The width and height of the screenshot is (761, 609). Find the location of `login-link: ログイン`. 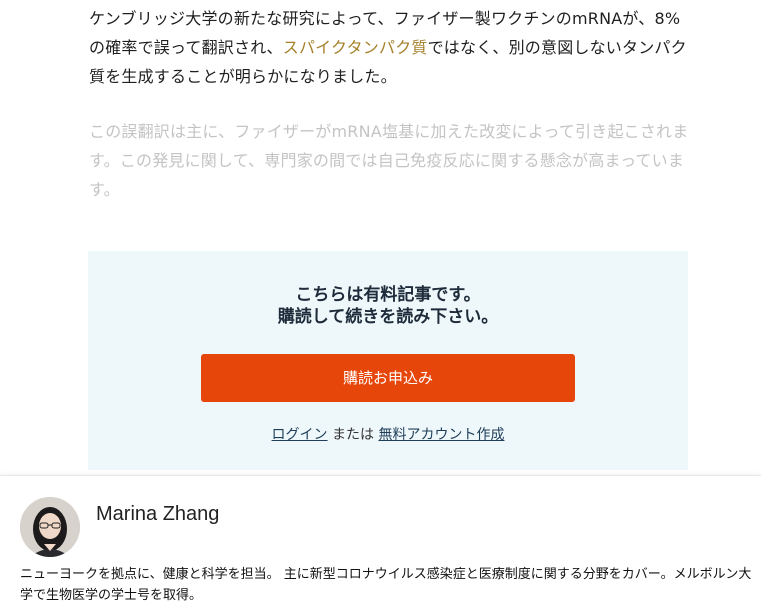

login-link: ログイン is located at coordinates (300, 435).